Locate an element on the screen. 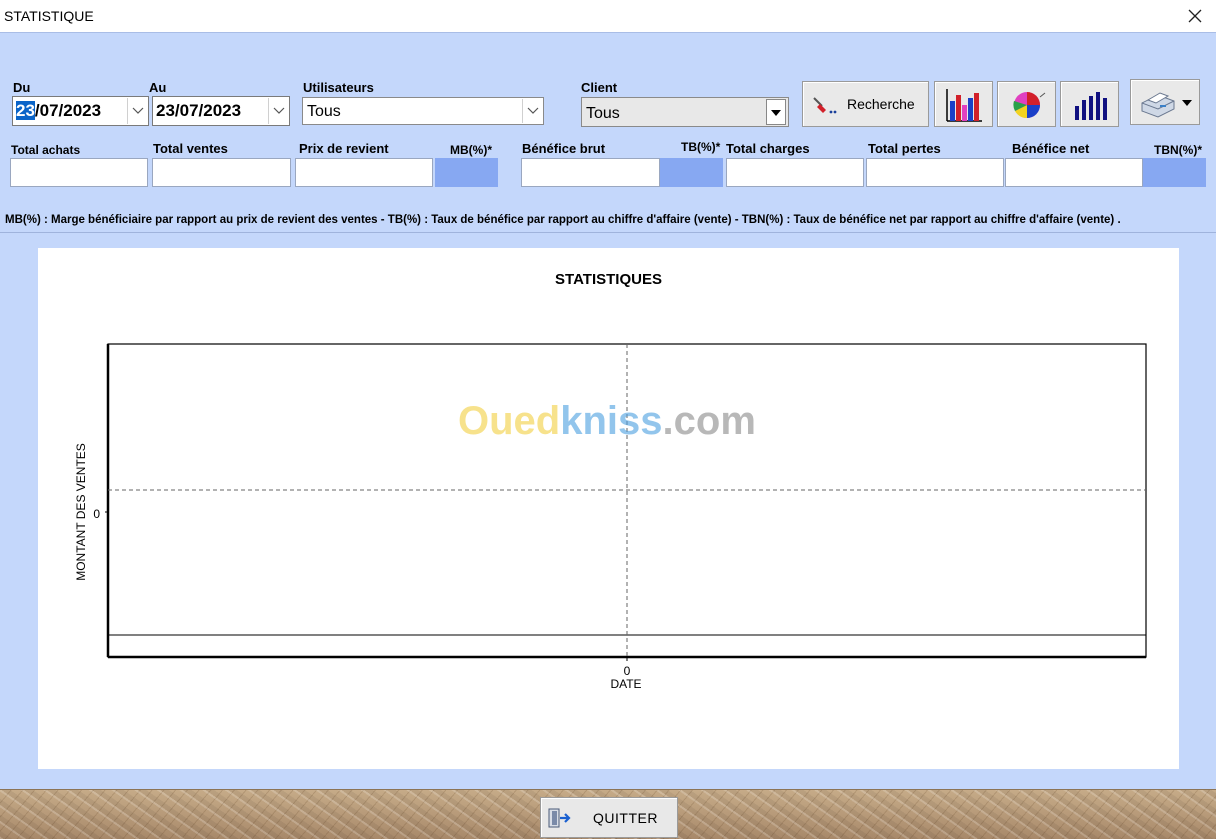 This screenshot has width=1216, height=839. total-ventes-field is located at coordinates (221, 172).